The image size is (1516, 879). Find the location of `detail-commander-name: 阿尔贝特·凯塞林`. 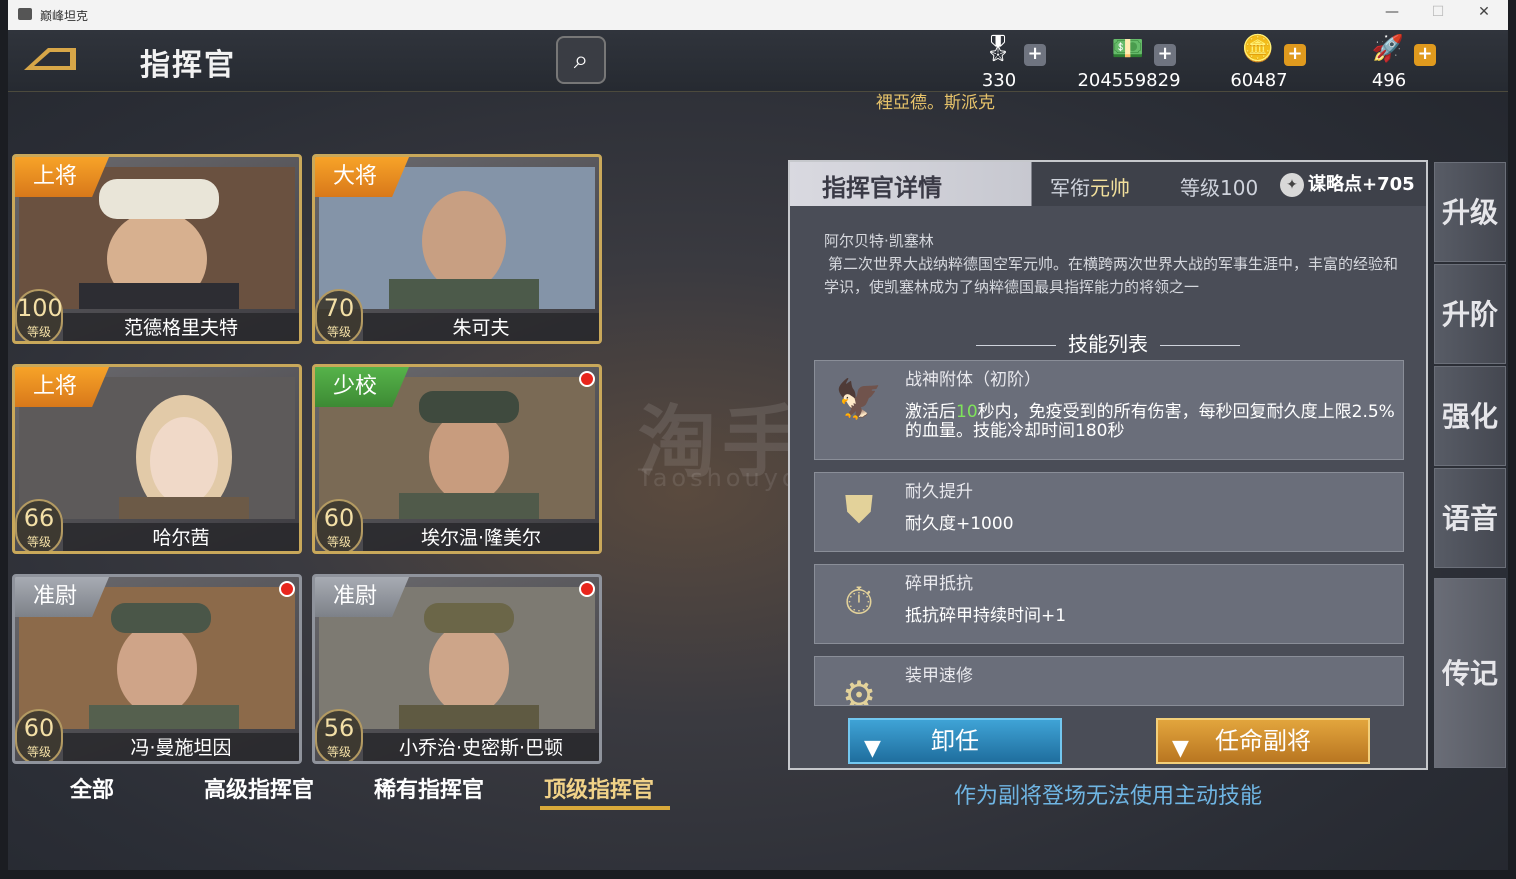

detail-commander-name: 阿尔贝特·凯塞林 is located at coordinates (879, 241).